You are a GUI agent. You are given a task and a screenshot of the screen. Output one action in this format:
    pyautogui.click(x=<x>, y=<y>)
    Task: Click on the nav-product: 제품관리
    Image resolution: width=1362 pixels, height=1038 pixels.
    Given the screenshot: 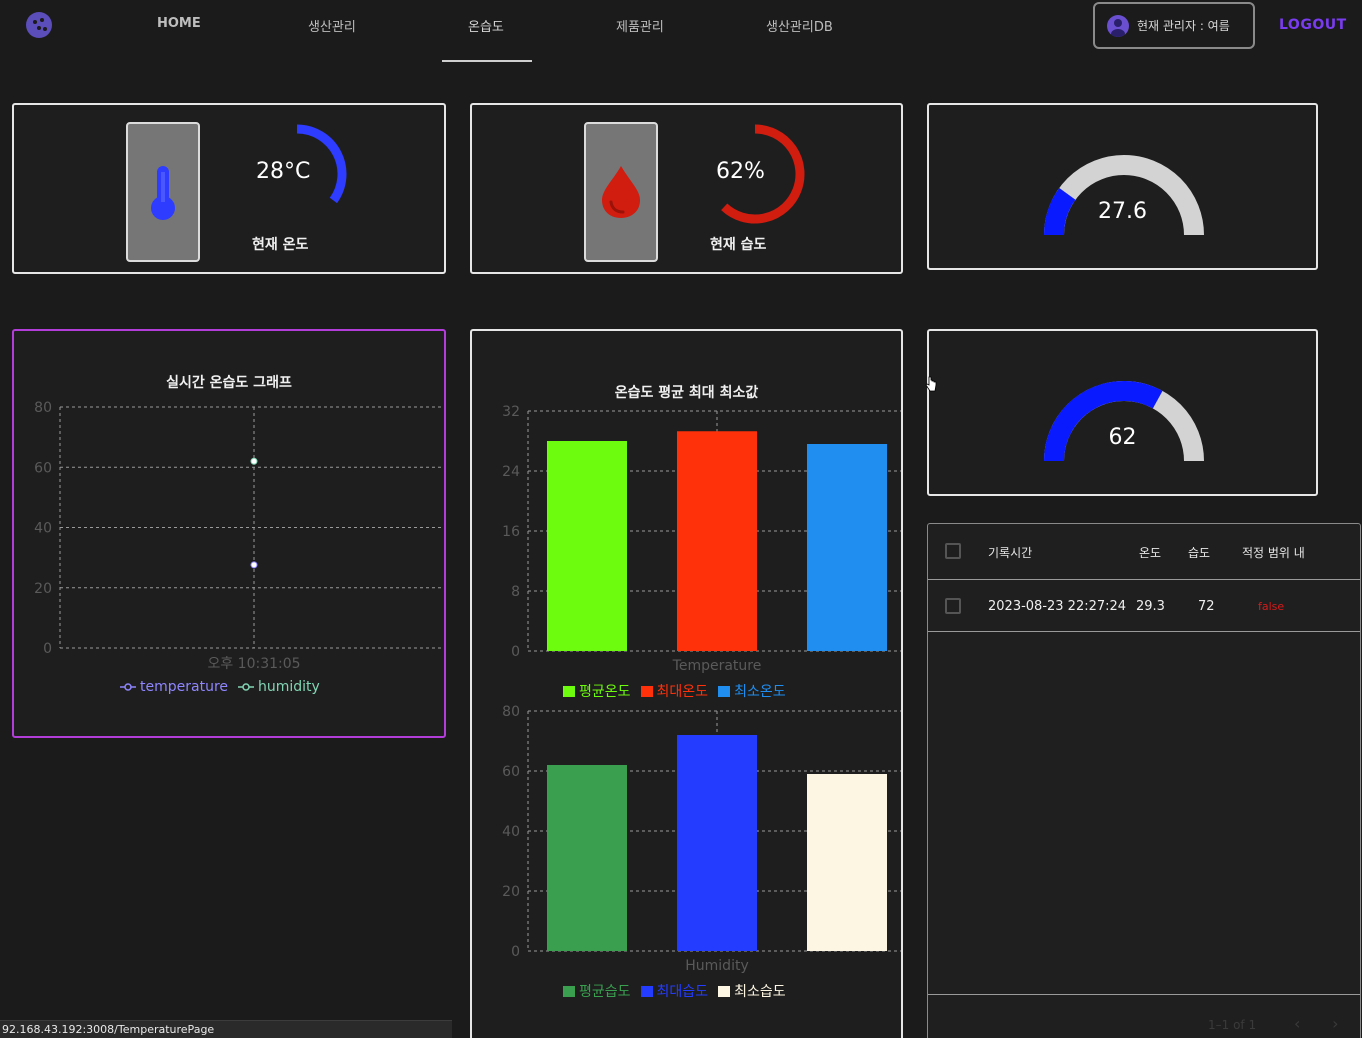 What is the action you would take?
    pyautogui.click(x=640, y=25)
    